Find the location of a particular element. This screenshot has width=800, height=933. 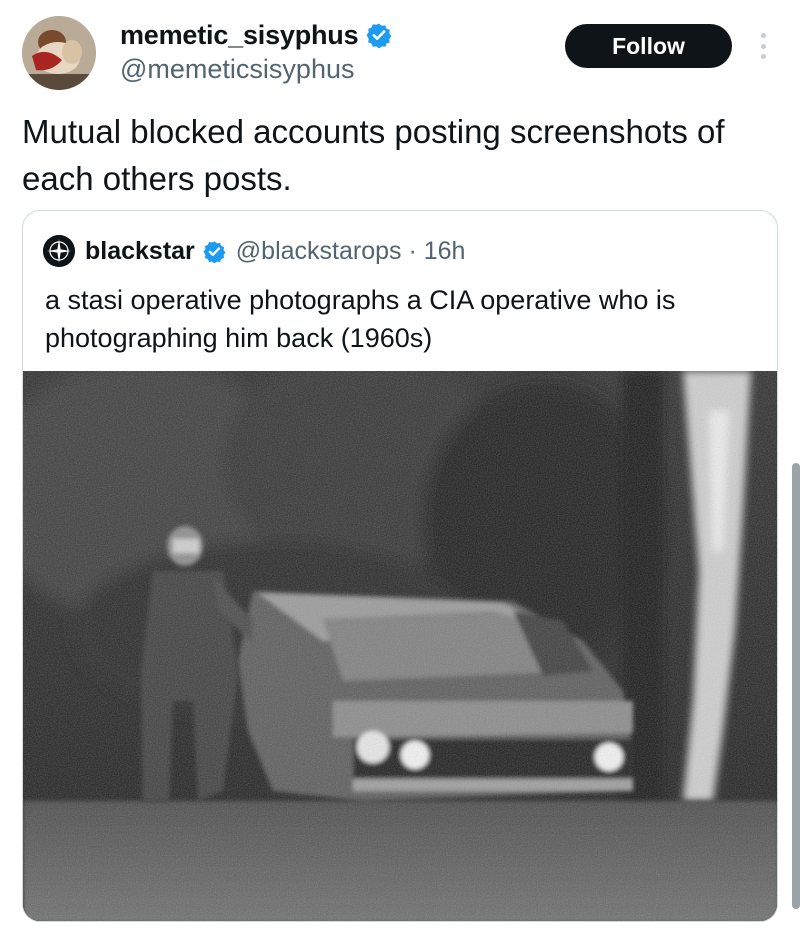

author-display-name: memetic_sisyphus is located at coordinates (239, 35).